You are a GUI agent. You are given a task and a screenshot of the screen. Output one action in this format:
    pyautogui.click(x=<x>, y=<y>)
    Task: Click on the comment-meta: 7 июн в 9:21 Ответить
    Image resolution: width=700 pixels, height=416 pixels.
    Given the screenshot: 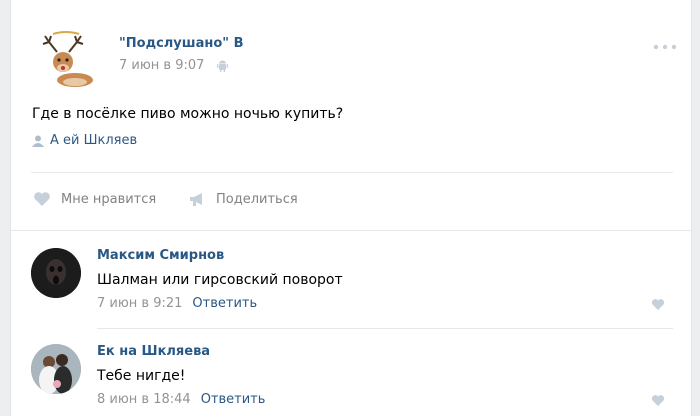 What is the action you would take?
    pyautogui.click(x=177, y=303)
    